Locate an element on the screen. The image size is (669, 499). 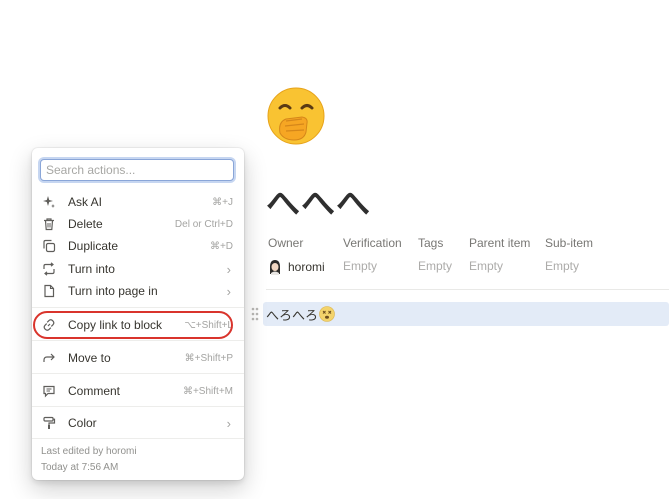
owner-name: horomi is located at coordinates (306, 267).